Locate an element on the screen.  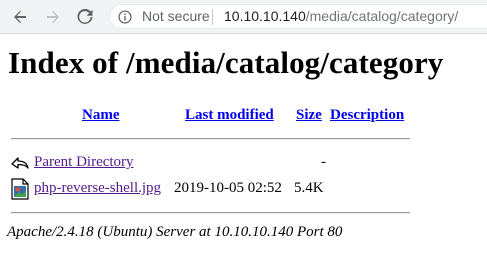
reload-icon is located at coordinates (85, 16).